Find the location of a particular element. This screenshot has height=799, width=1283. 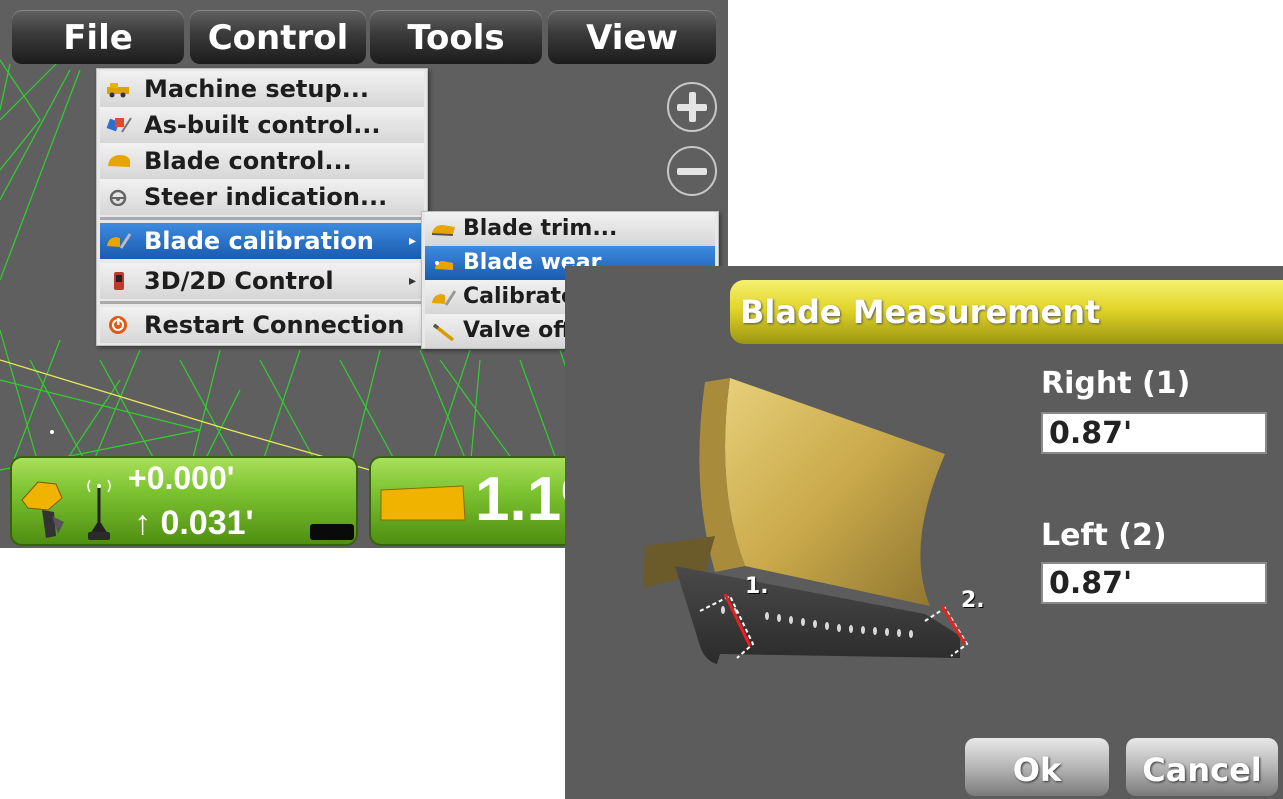

restart-icon is located at coordinates (118, 325).